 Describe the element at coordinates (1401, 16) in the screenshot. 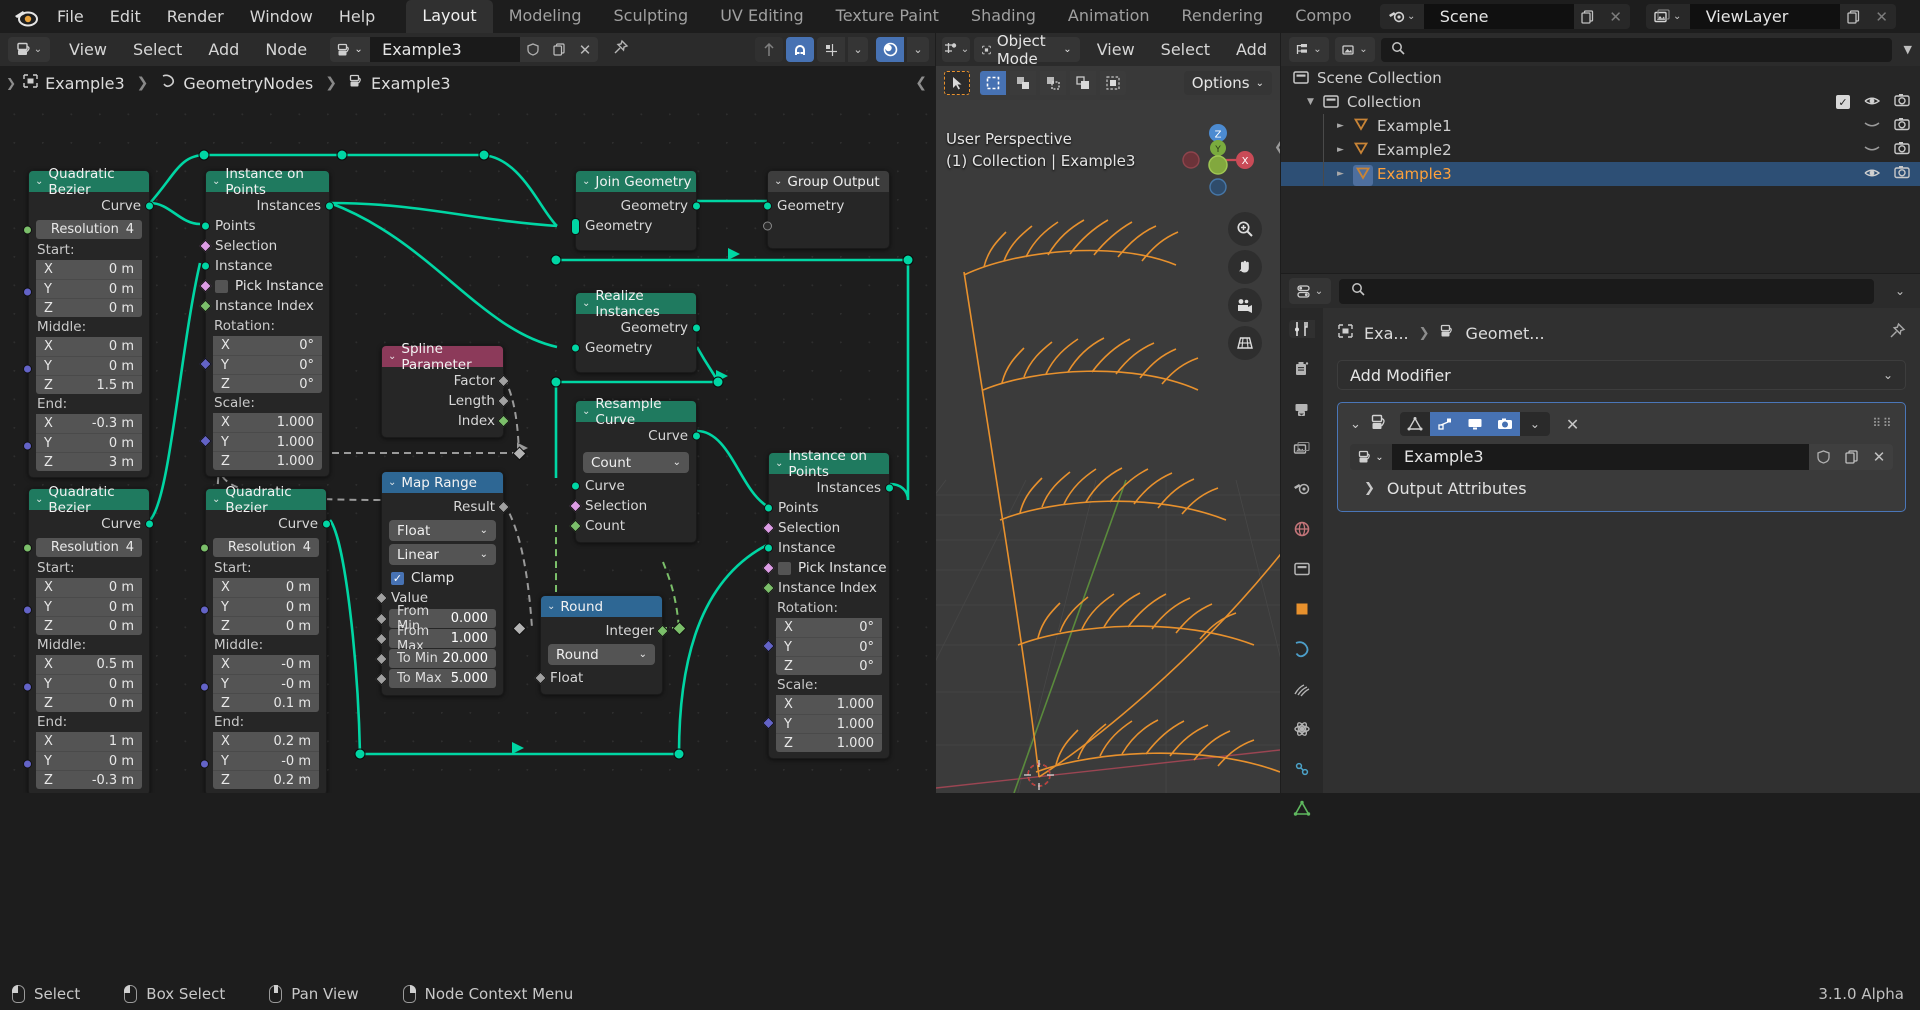

I see `scene-icon: ⌄` at that location.